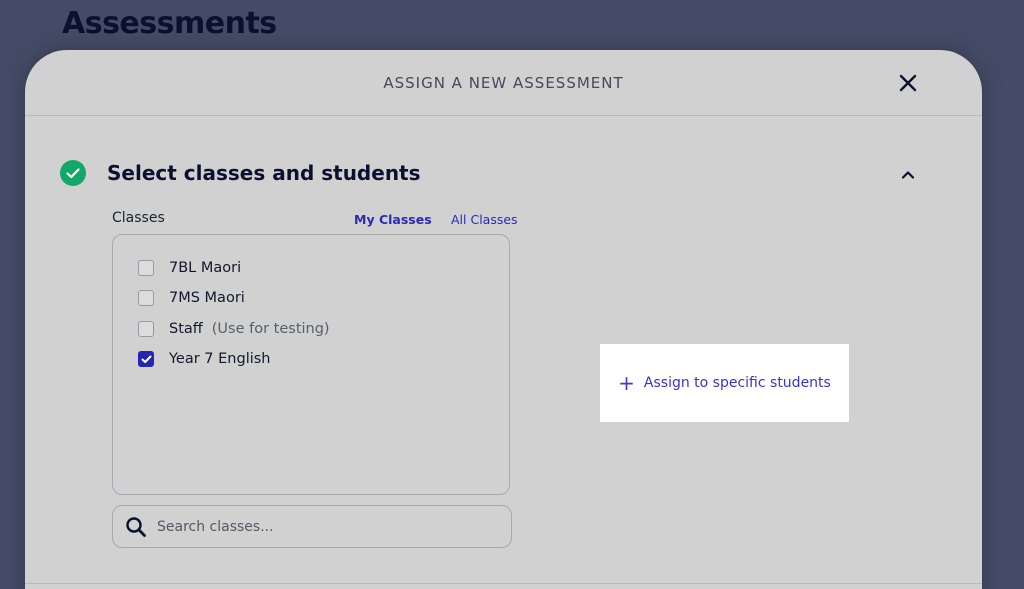 Image resolution: width=1024 pixels, height=589 pixels. I want to click on class-checkbox-checked, so click(146, 359).